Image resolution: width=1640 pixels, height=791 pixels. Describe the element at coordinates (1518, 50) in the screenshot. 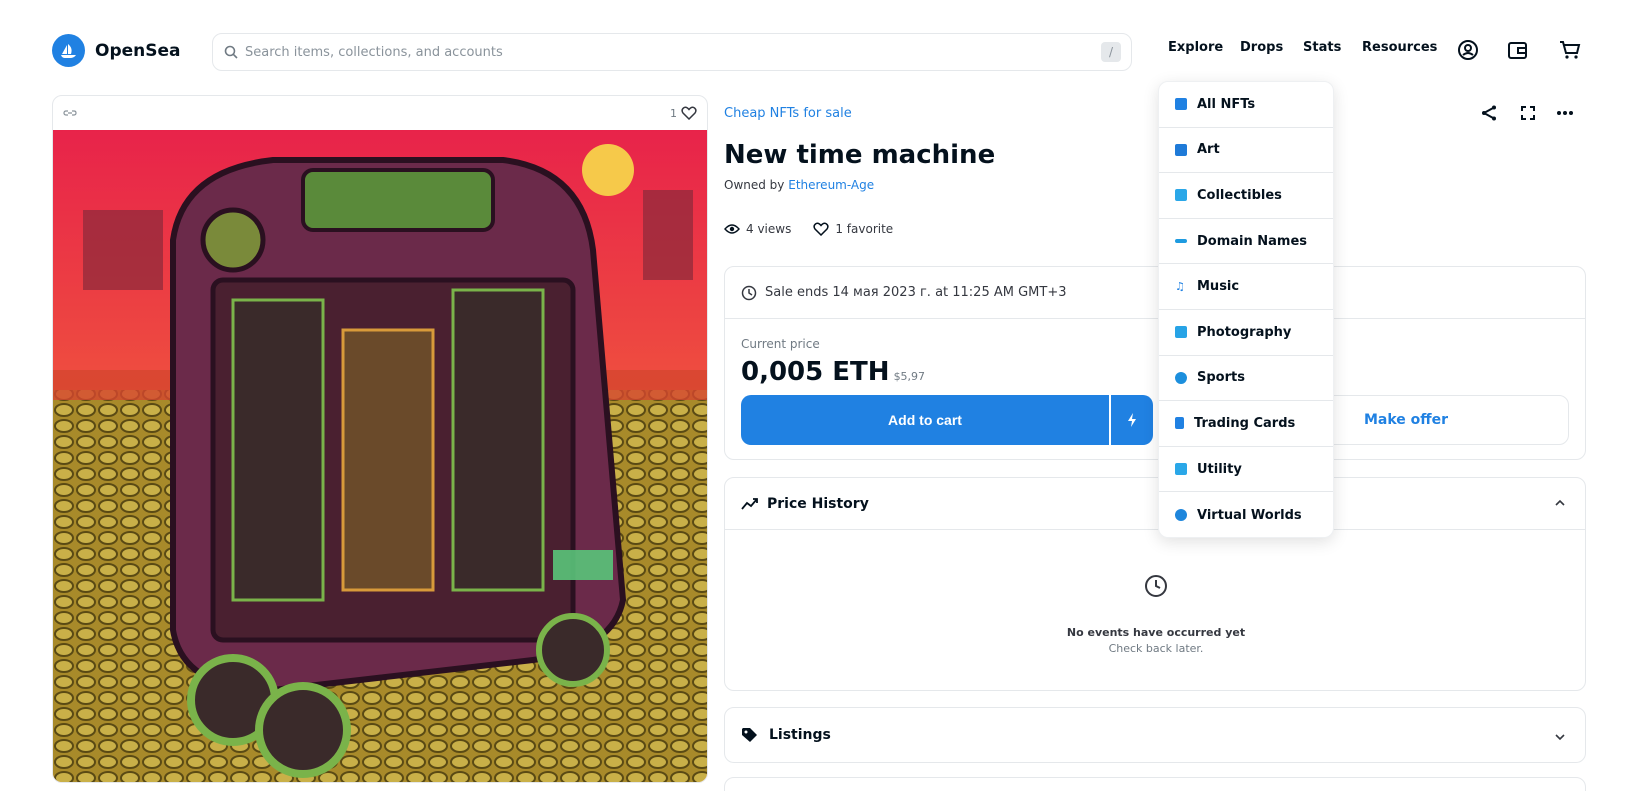

I see `wallet-icon` at that location.